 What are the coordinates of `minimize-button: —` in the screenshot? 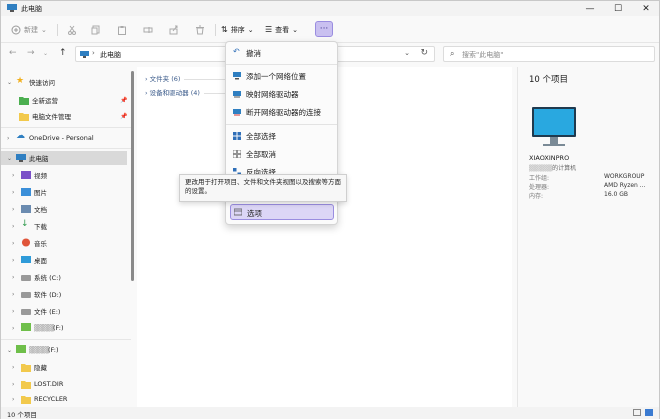 It's located at (590, 8).